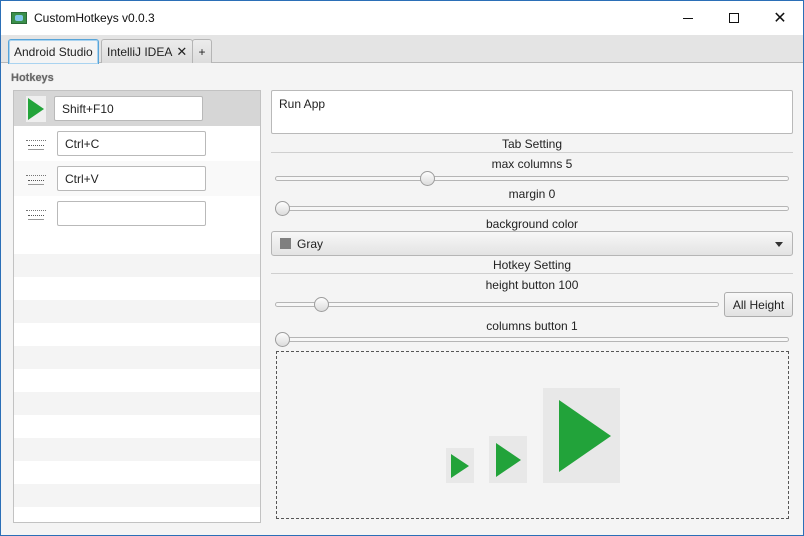 The width and height of the screenshot is (804, 536). What do you see at coordinates (532, 326) in the screenshot?
I see `columns-button-label: columns button 1` at bounding box center [532, 326].